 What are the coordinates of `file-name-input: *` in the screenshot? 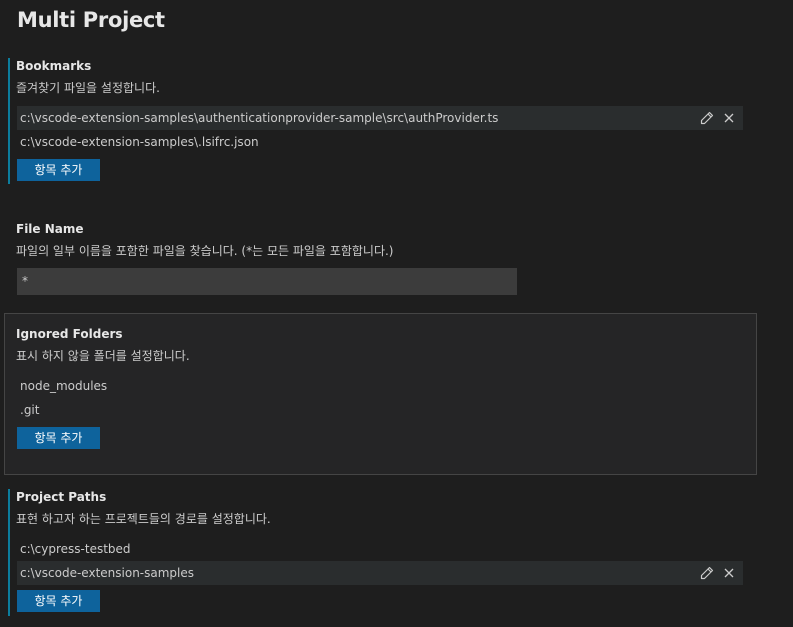 It's located at (267, 281).